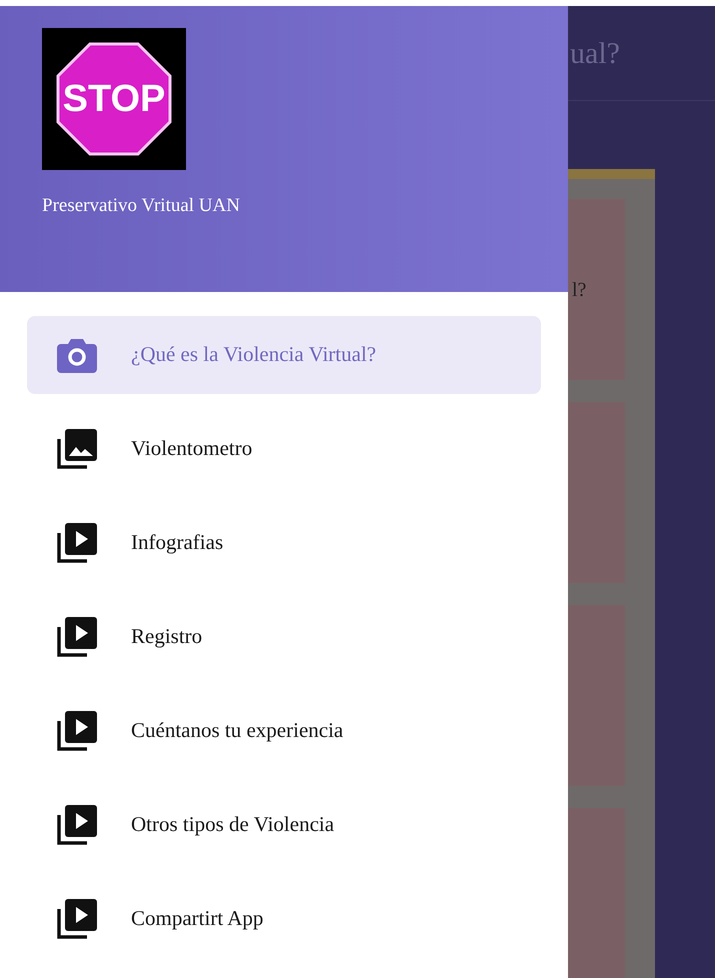  What do you see at coordinates (77, 449) in the screenshot?
I see `photo-library-icon` at bounding box center [77, 449].